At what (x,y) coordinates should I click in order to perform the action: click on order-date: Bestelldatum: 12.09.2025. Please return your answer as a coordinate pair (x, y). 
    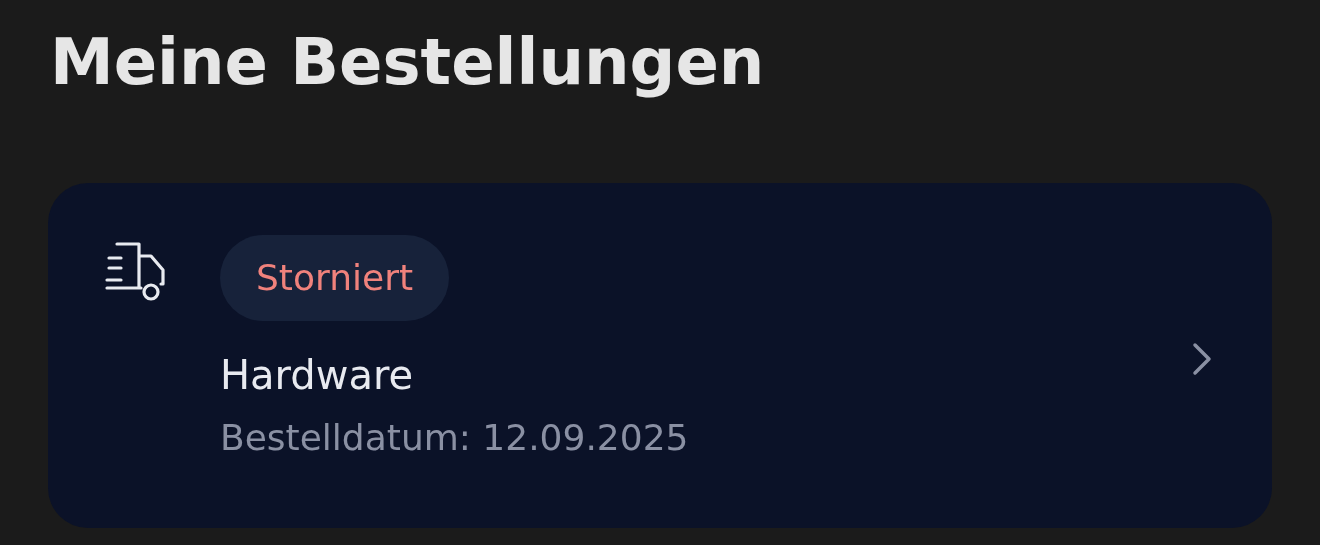
    Looking at the image, I should click on (454, 438).